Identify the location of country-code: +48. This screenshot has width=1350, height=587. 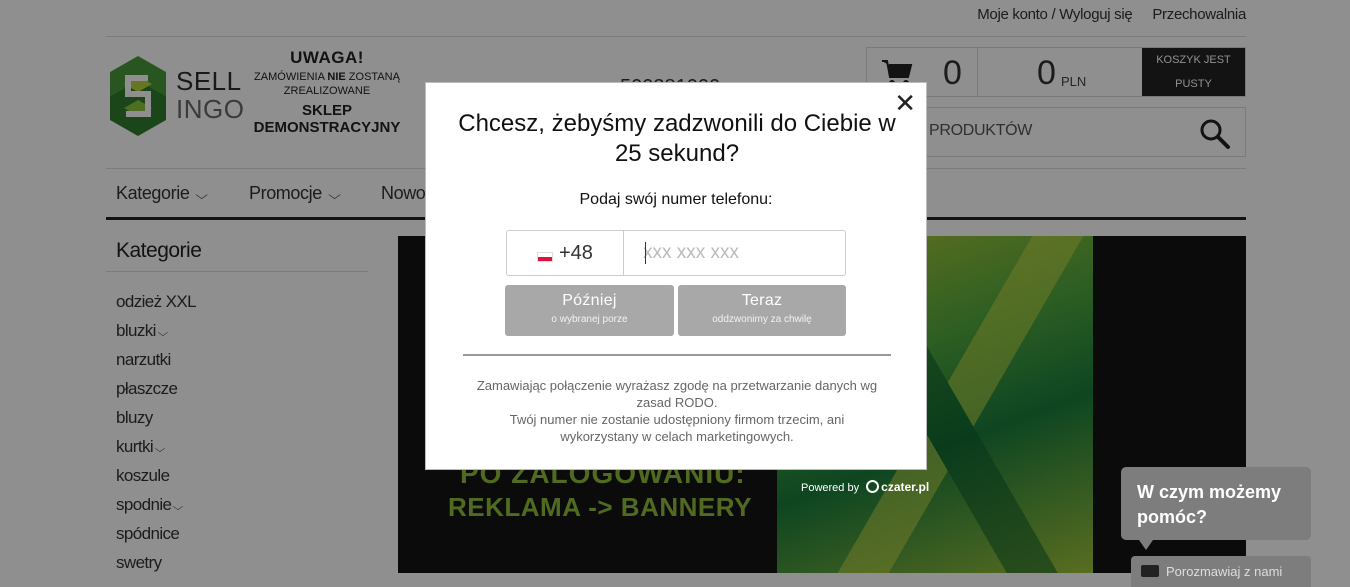
(576, 253).